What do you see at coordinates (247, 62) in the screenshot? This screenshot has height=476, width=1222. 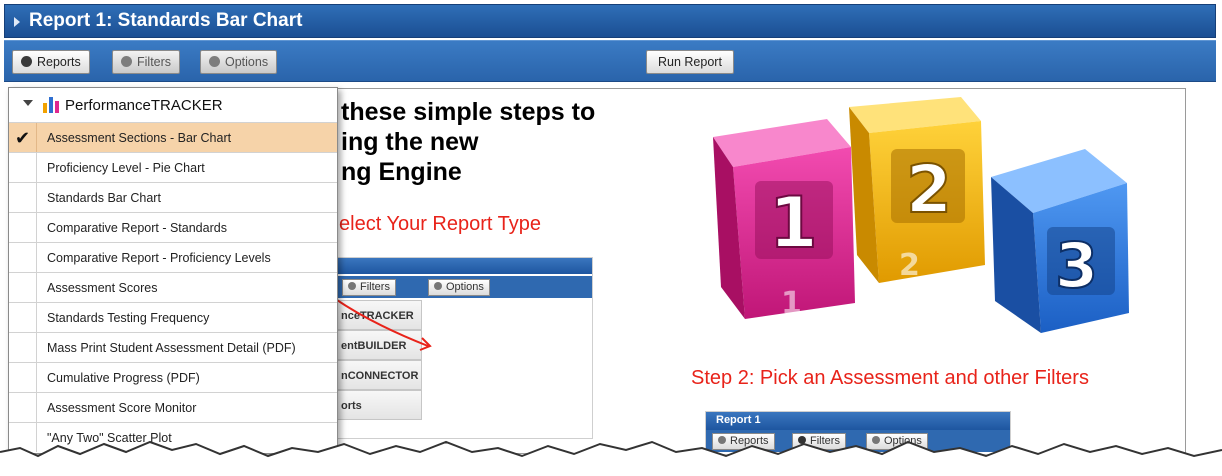 I see `options-button-label: Options` at bounding box center [247, 62].